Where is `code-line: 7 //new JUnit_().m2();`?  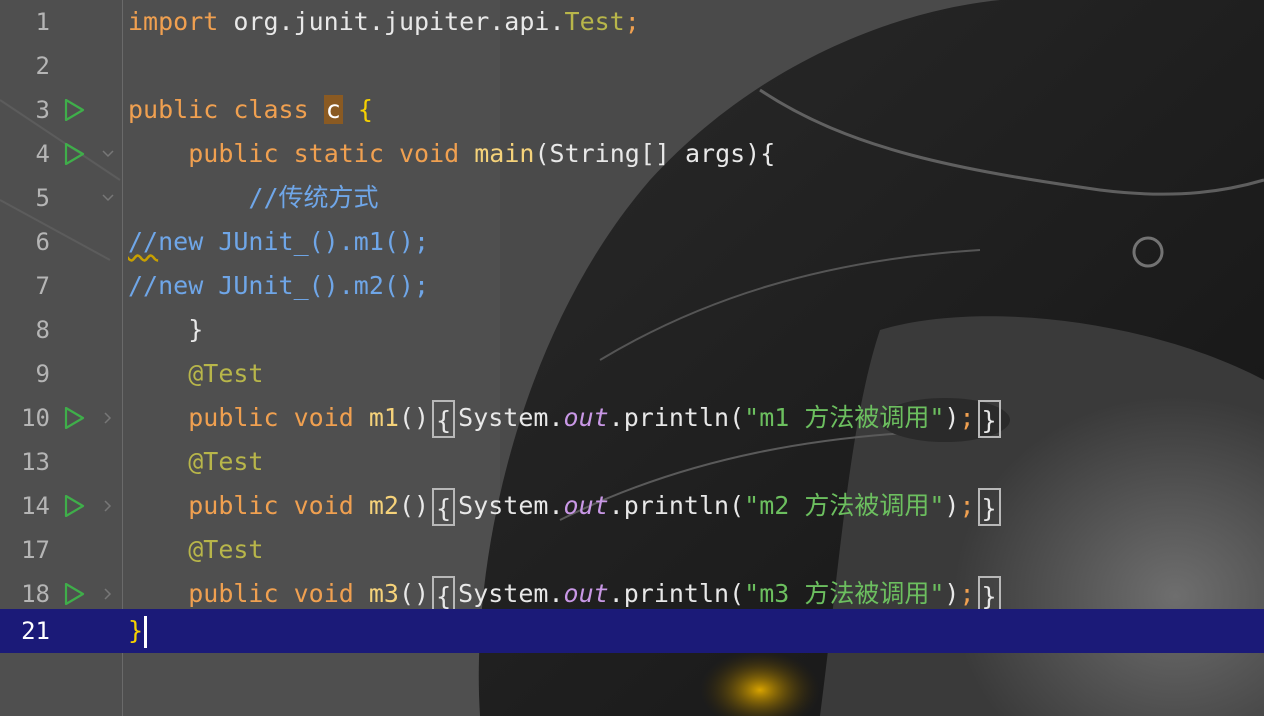
code-line: 7 //new JUnit_().m2(); is located at coordinates (632, 286).